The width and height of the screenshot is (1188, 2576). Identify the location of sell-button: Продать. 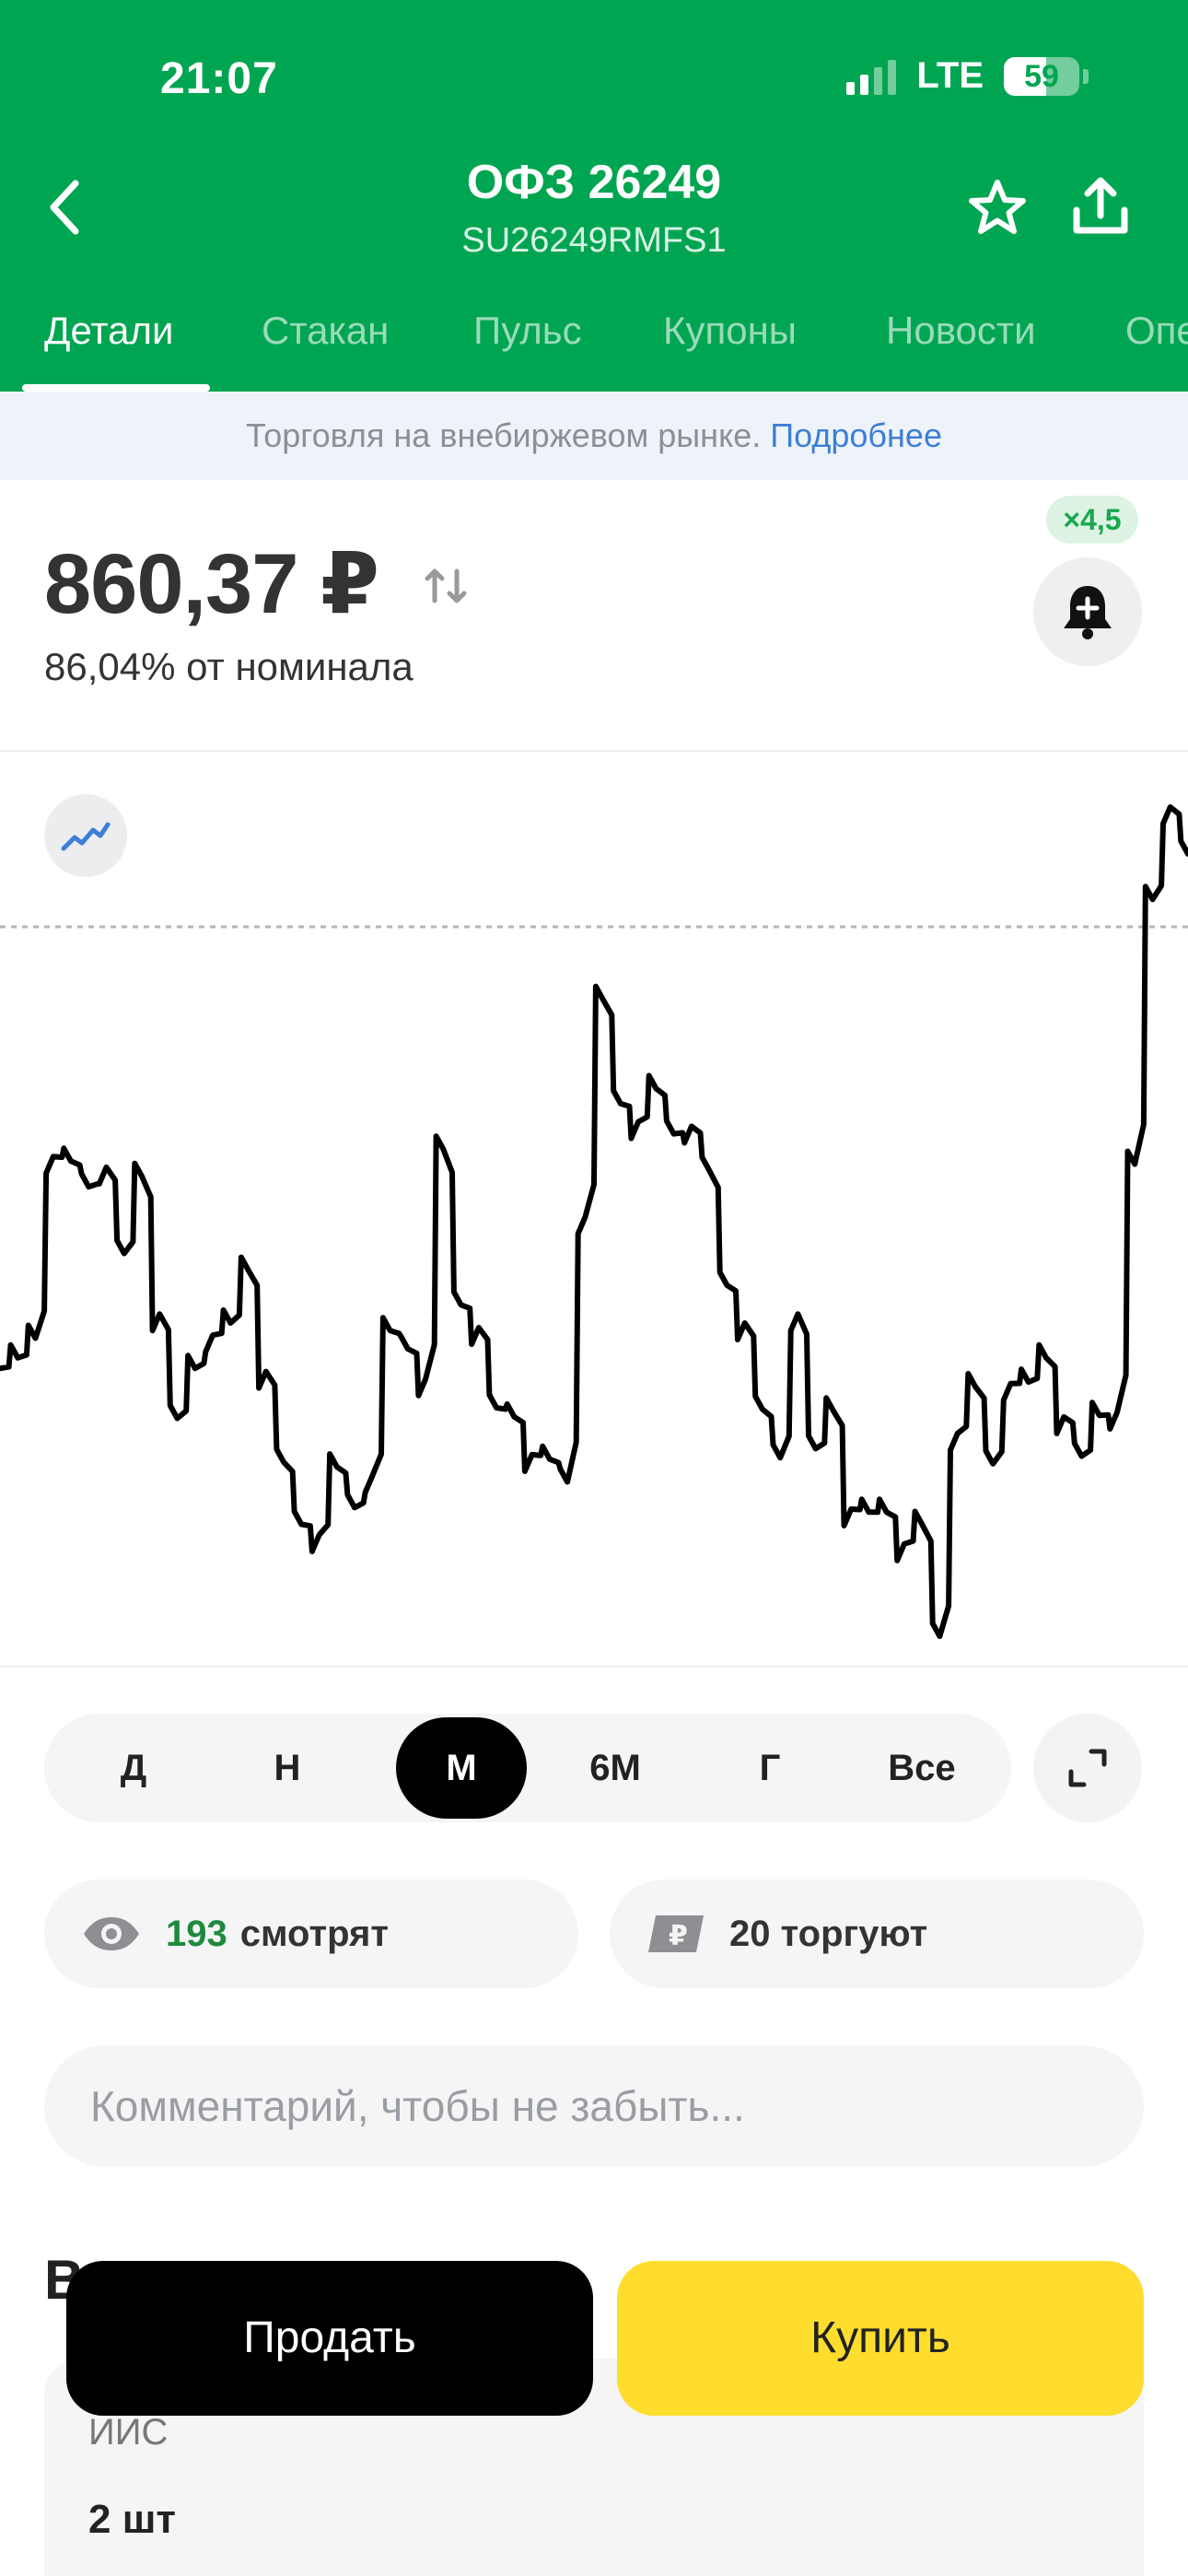
(329, 2338).